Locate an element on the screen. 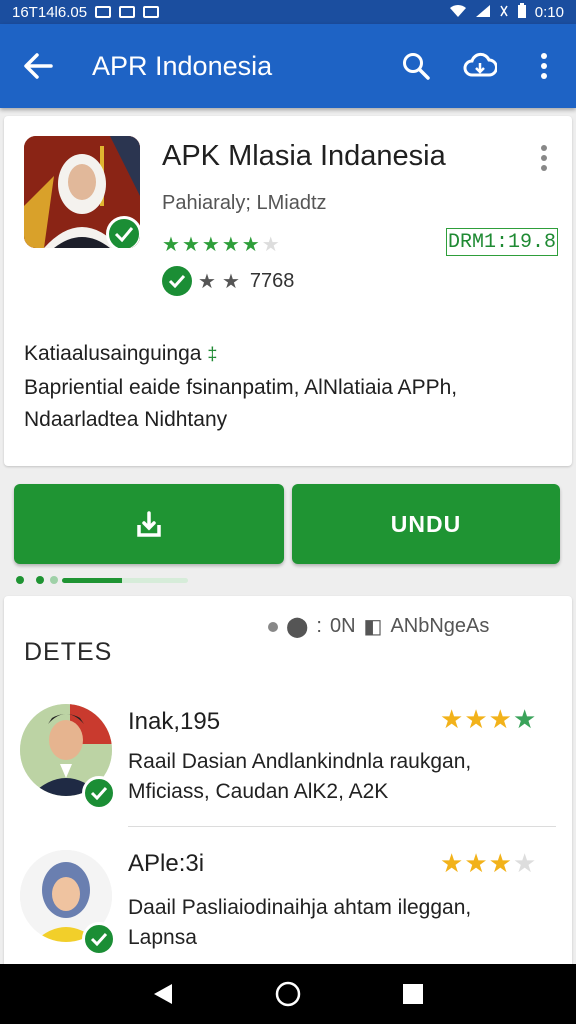  app-bar: APR Indonesia is located at coordinates (288, 66).